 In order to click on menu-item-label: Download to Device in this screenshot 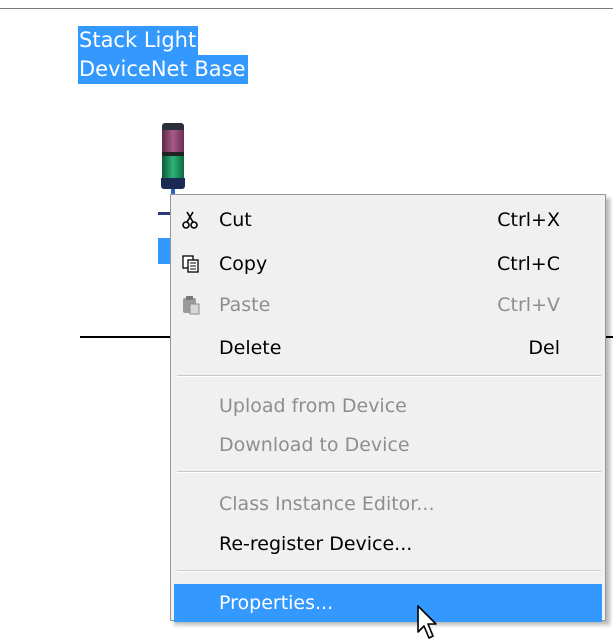, I will do `click(314, 445)`.